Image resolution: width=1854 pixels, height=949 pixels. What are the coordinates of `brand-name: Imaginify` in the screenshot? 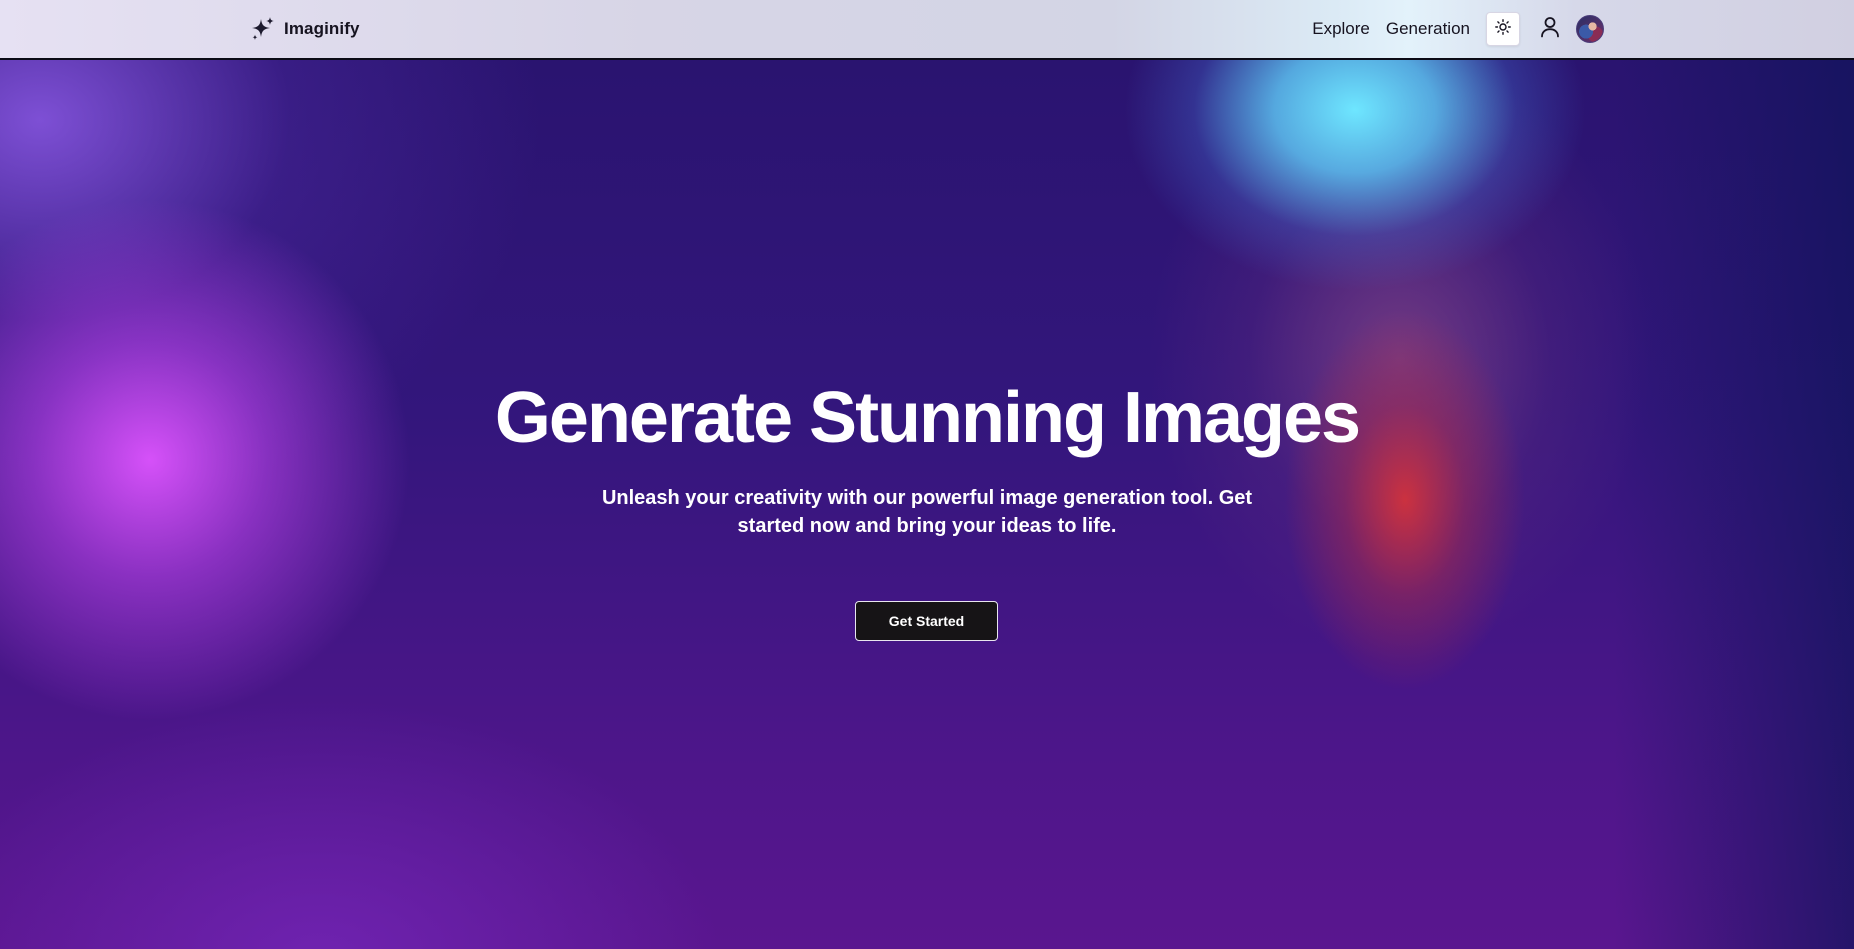 It's located at (322, 28).